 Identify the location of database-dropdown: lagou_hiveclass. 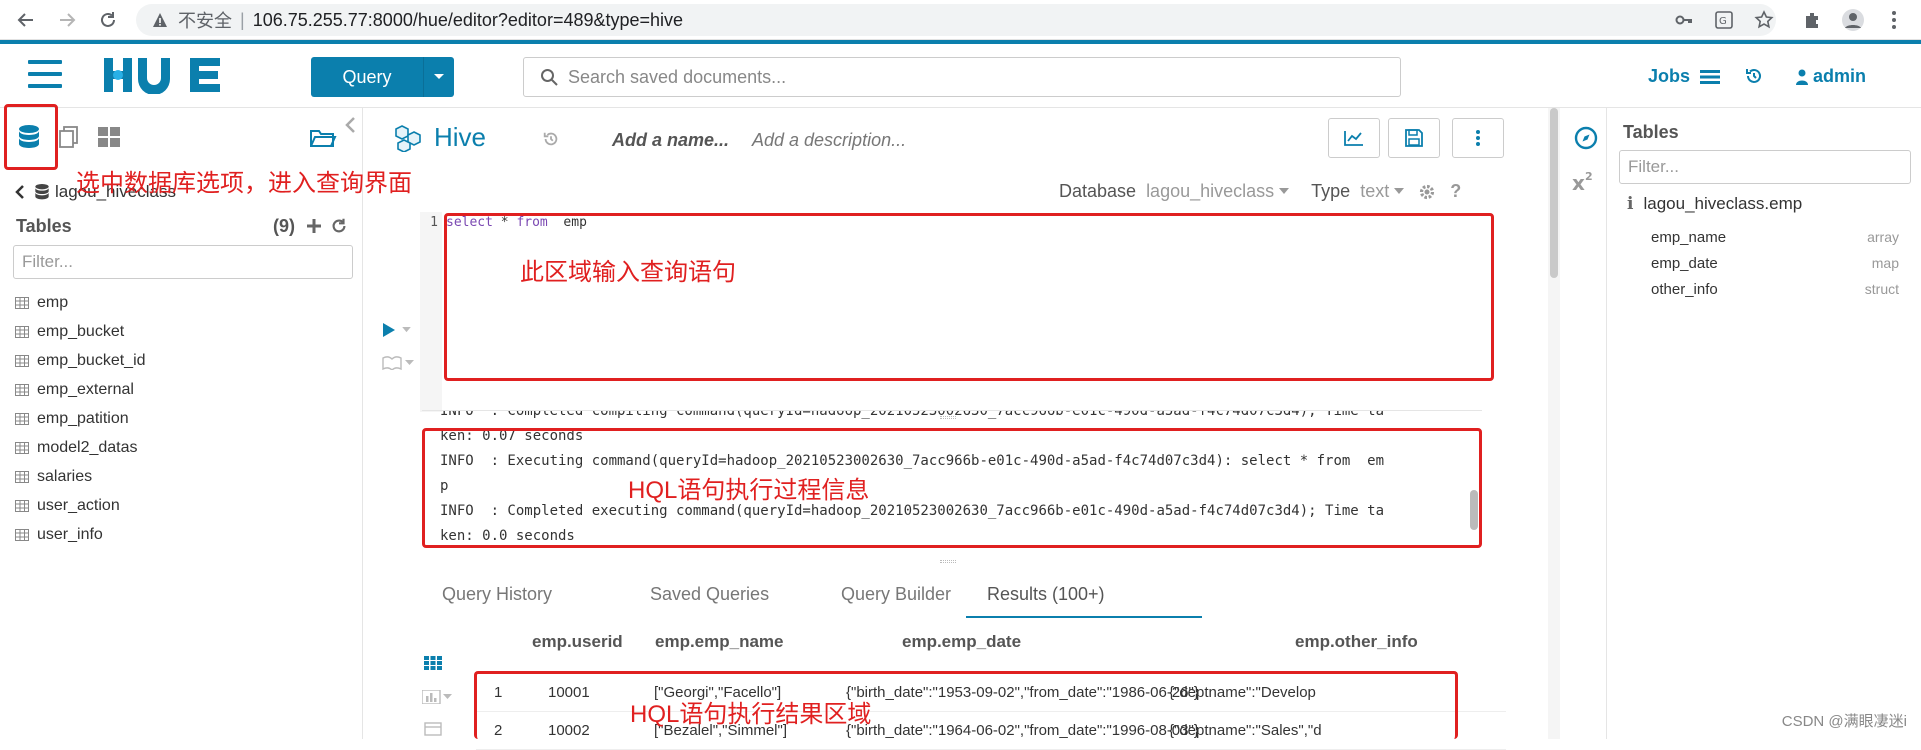
(1210, 191).